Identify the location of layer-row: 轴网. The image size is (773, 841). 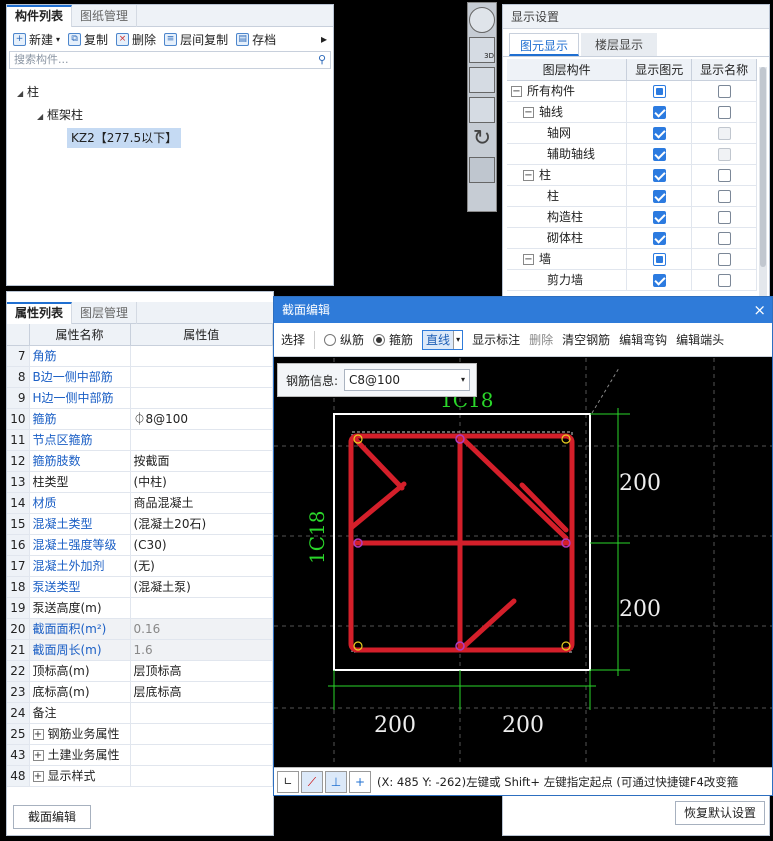
(632, 133).